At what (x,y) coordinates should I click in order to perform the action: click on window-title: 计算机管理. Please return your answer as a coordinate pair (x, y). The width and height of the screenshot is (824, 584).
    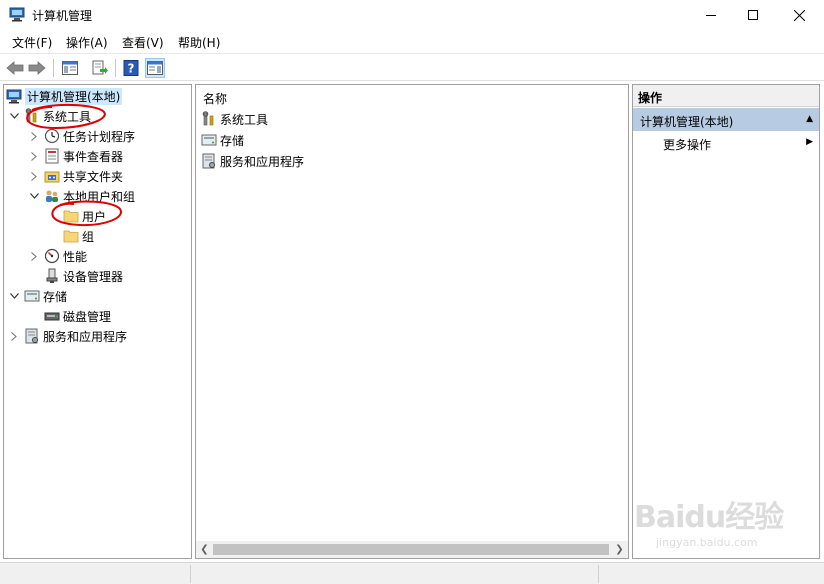
    Looking at the image, I should click on (62, 16).